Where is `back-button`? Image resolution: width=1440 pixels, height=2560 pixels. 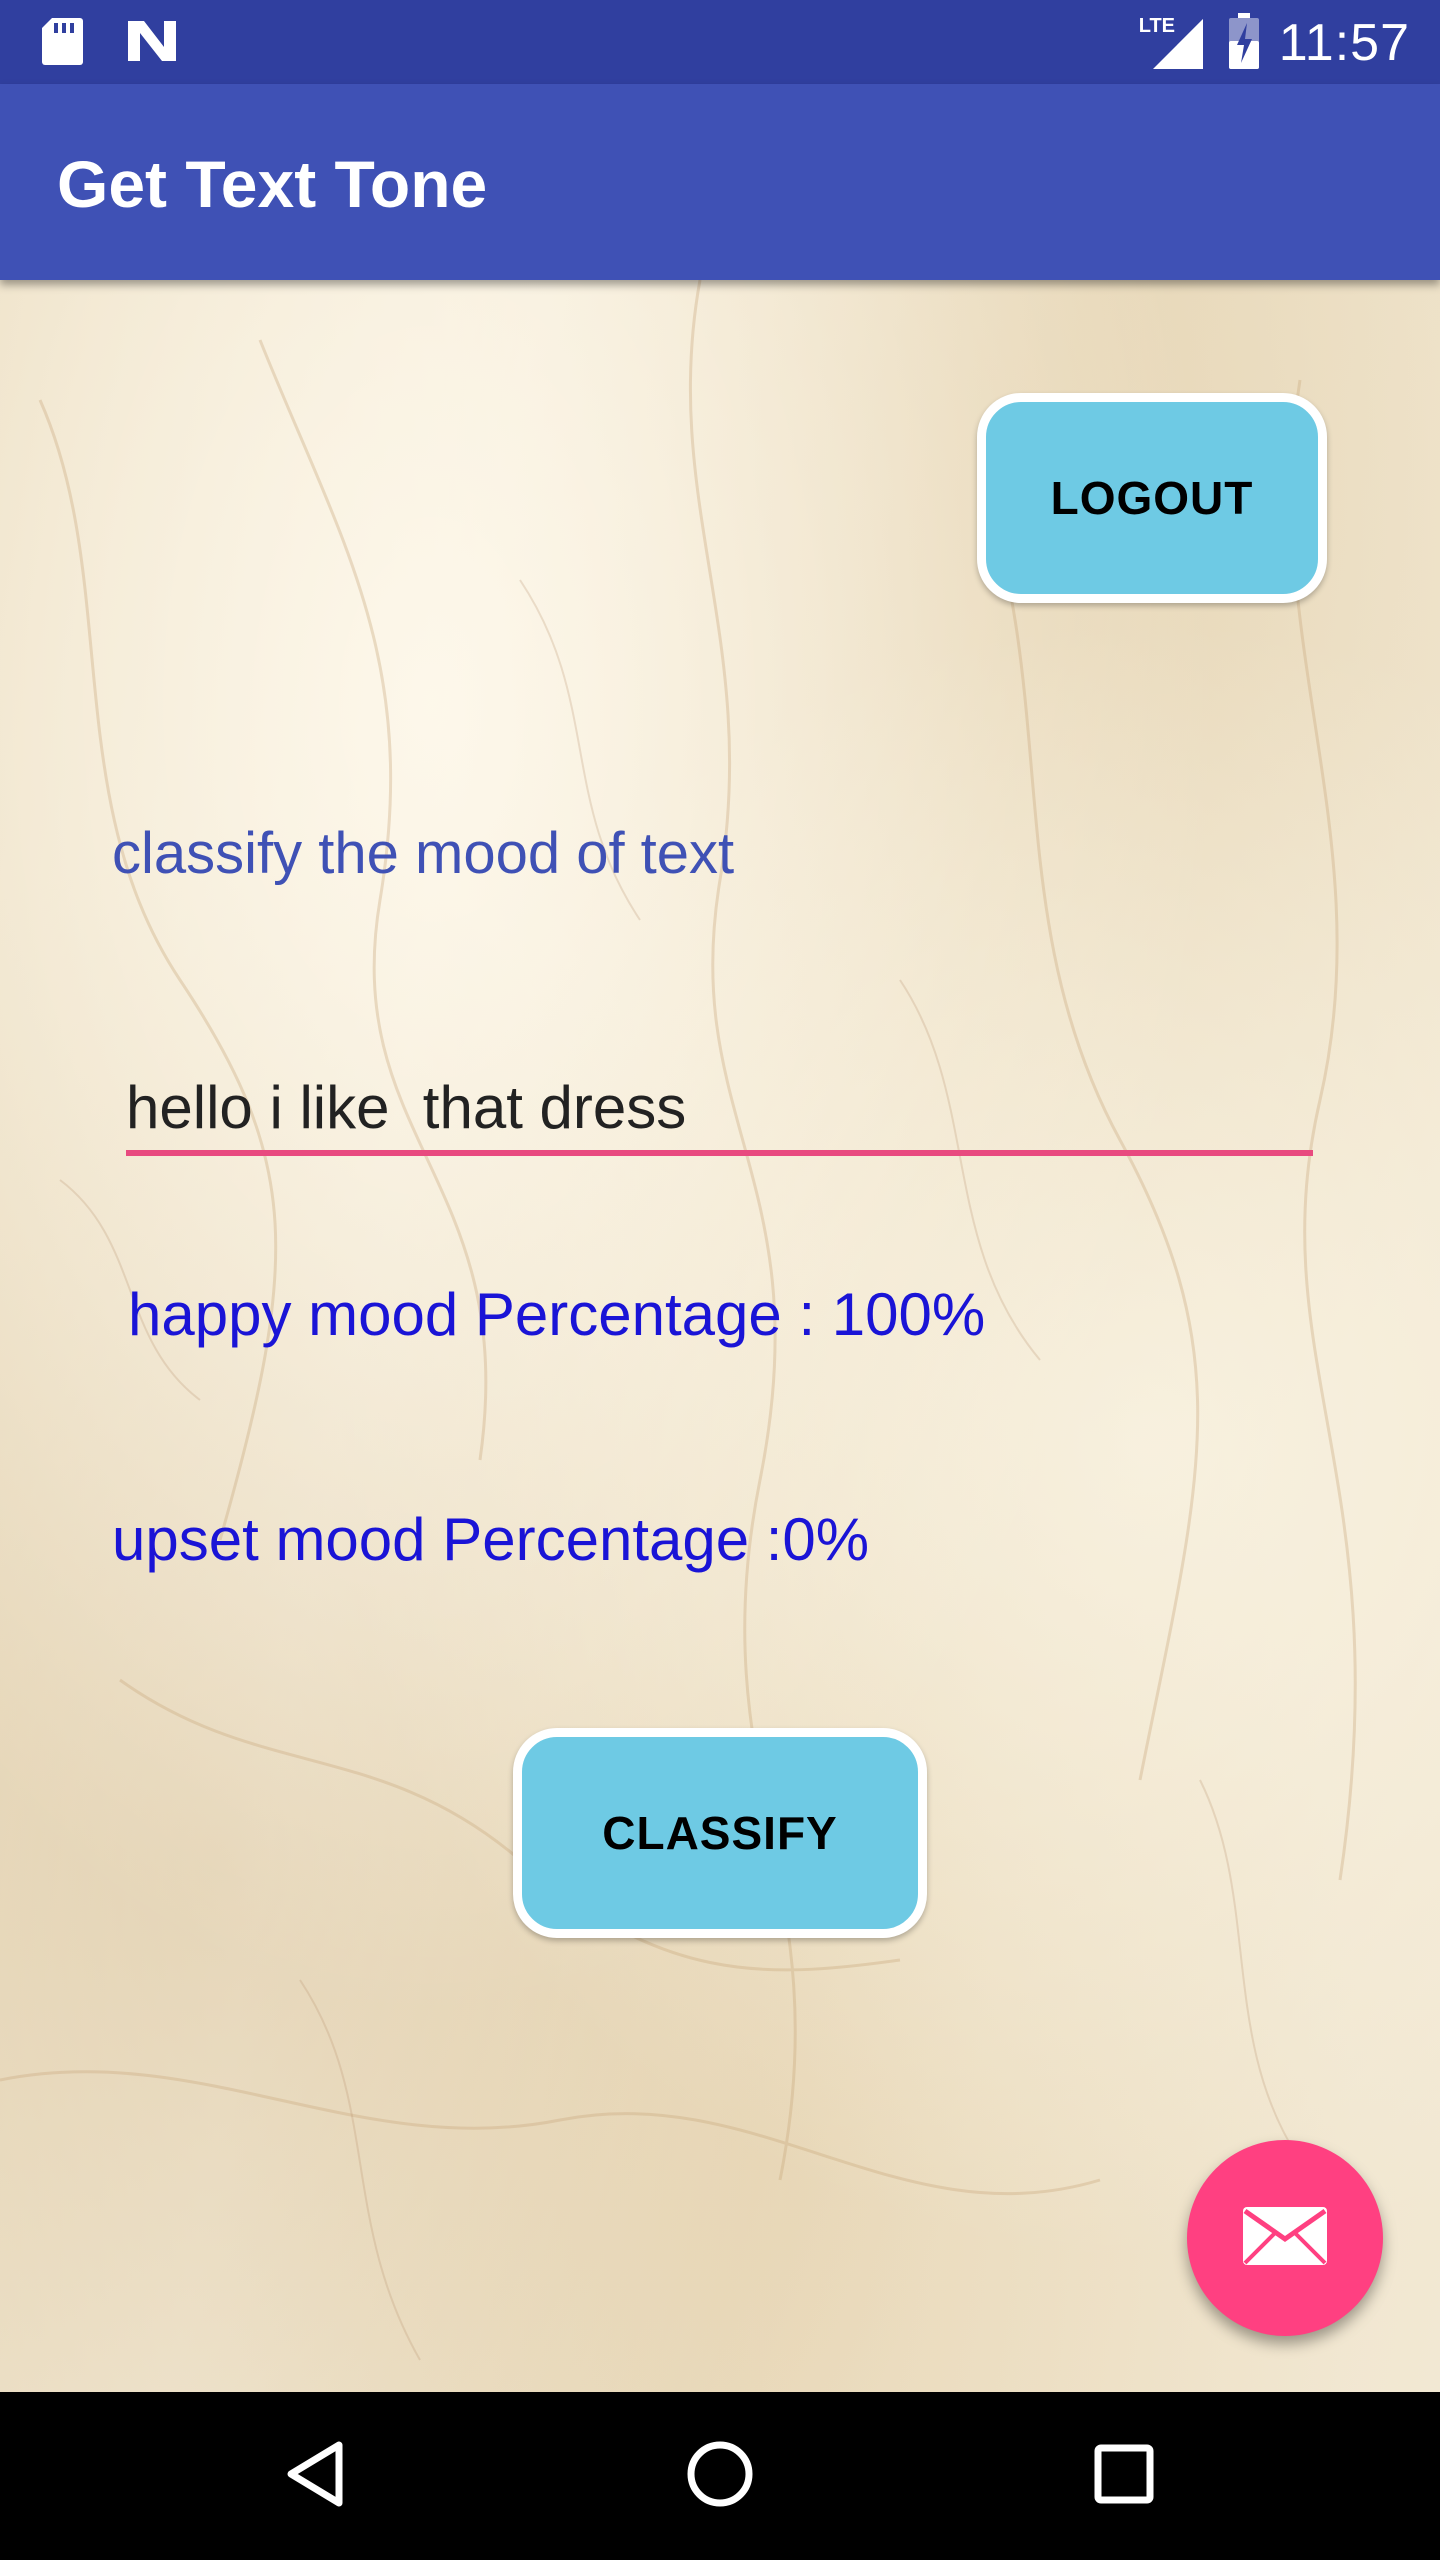
back-button is located at coordinates (315, 2476).